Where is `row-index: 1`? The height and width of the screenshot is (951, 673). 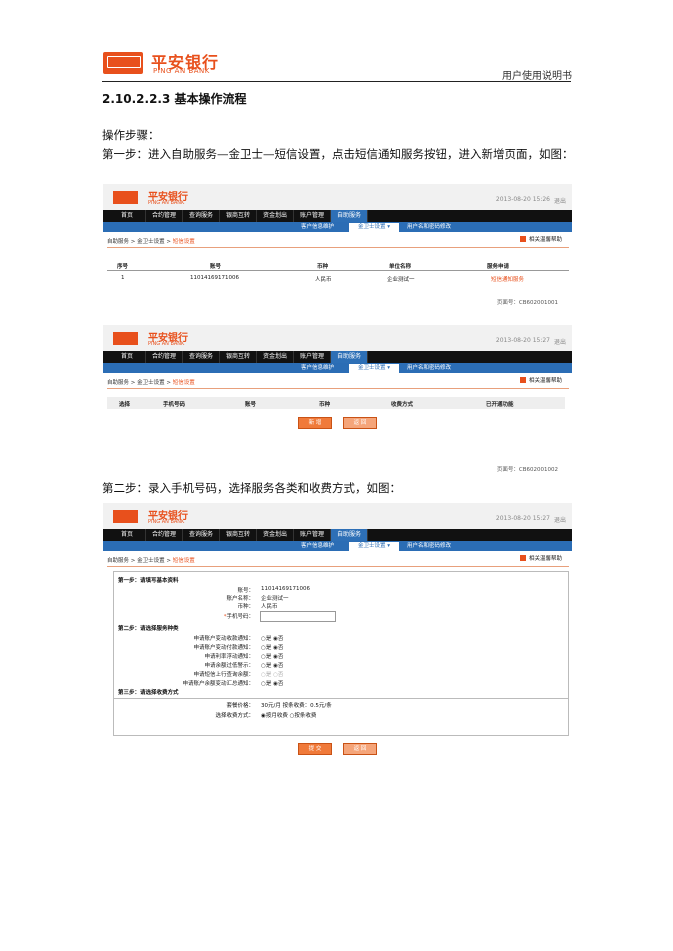
row-index: 1 is located at coordinates (123, 278).